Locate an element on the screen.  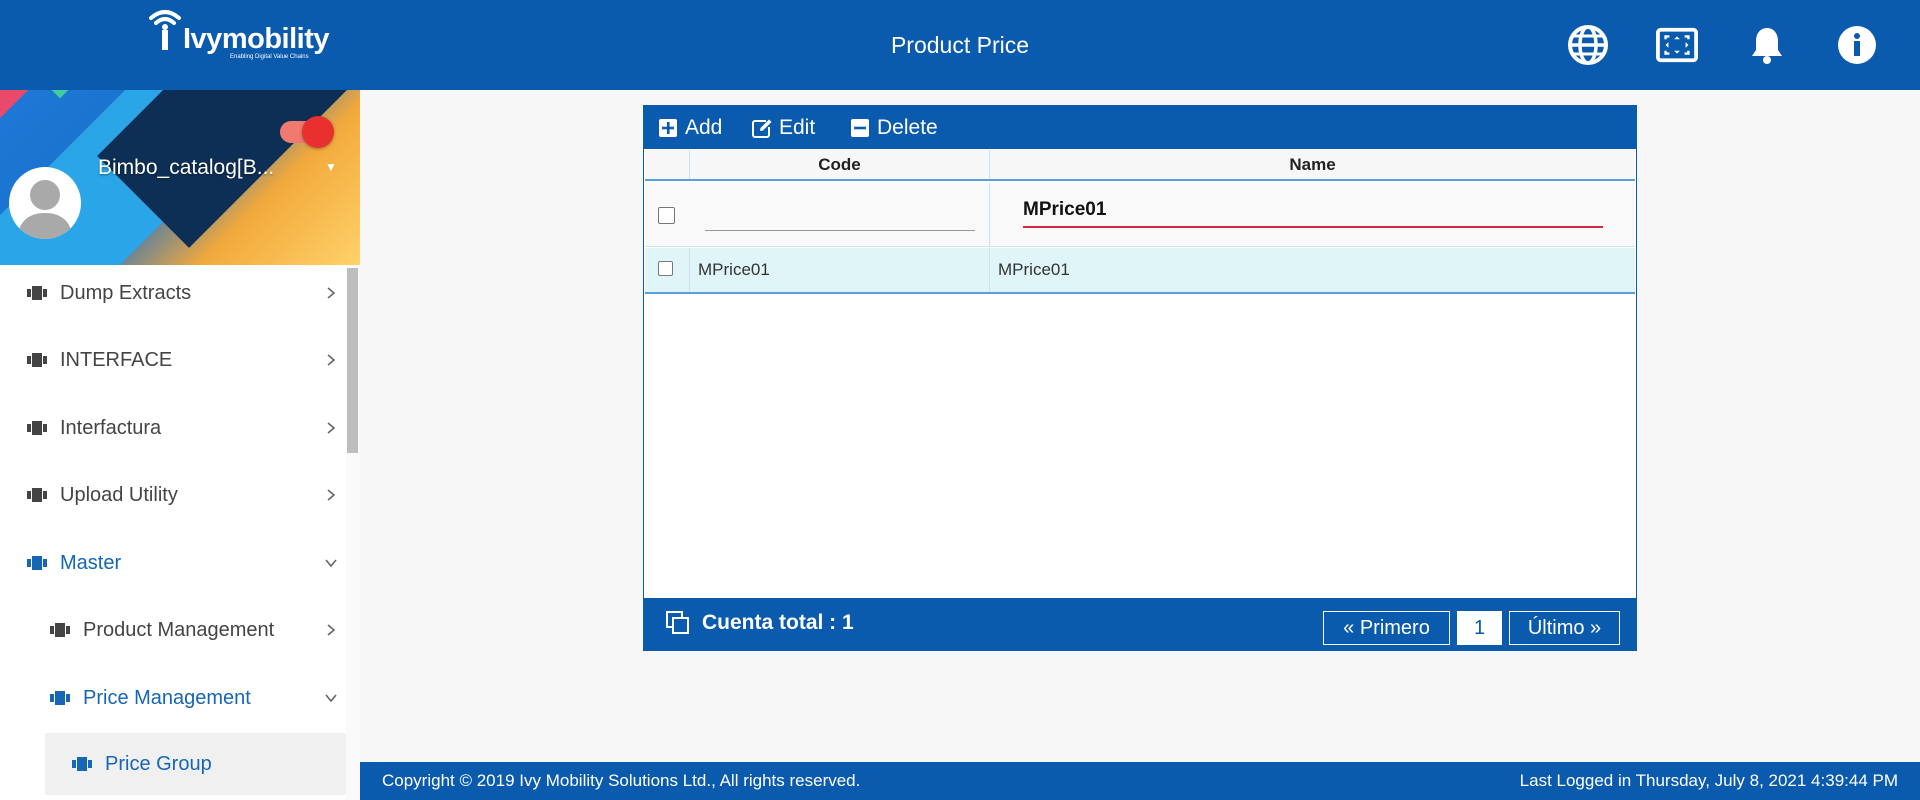
name-filter-cell is located at coordinates (1312, 214).